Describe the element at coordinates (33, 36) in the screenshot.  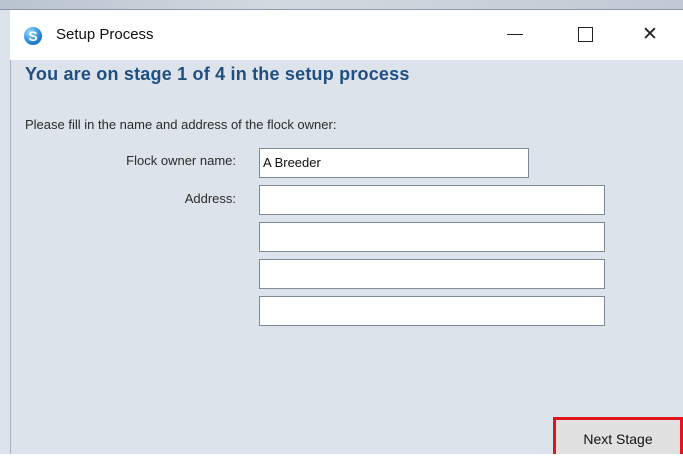
I see `app-logo-icon: S` at that location.